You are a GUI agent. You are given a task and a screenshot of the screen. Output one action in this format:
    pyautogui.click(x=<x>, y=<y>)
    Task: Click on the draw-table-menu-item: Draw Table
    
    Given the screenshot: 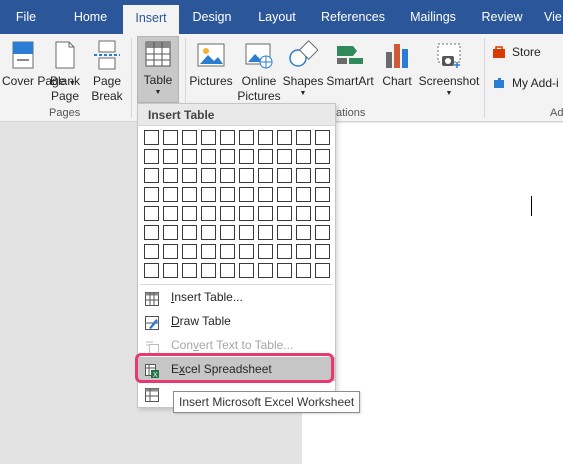 What is the action you would take?
    pyautogui.click(x=236, y=321)
    